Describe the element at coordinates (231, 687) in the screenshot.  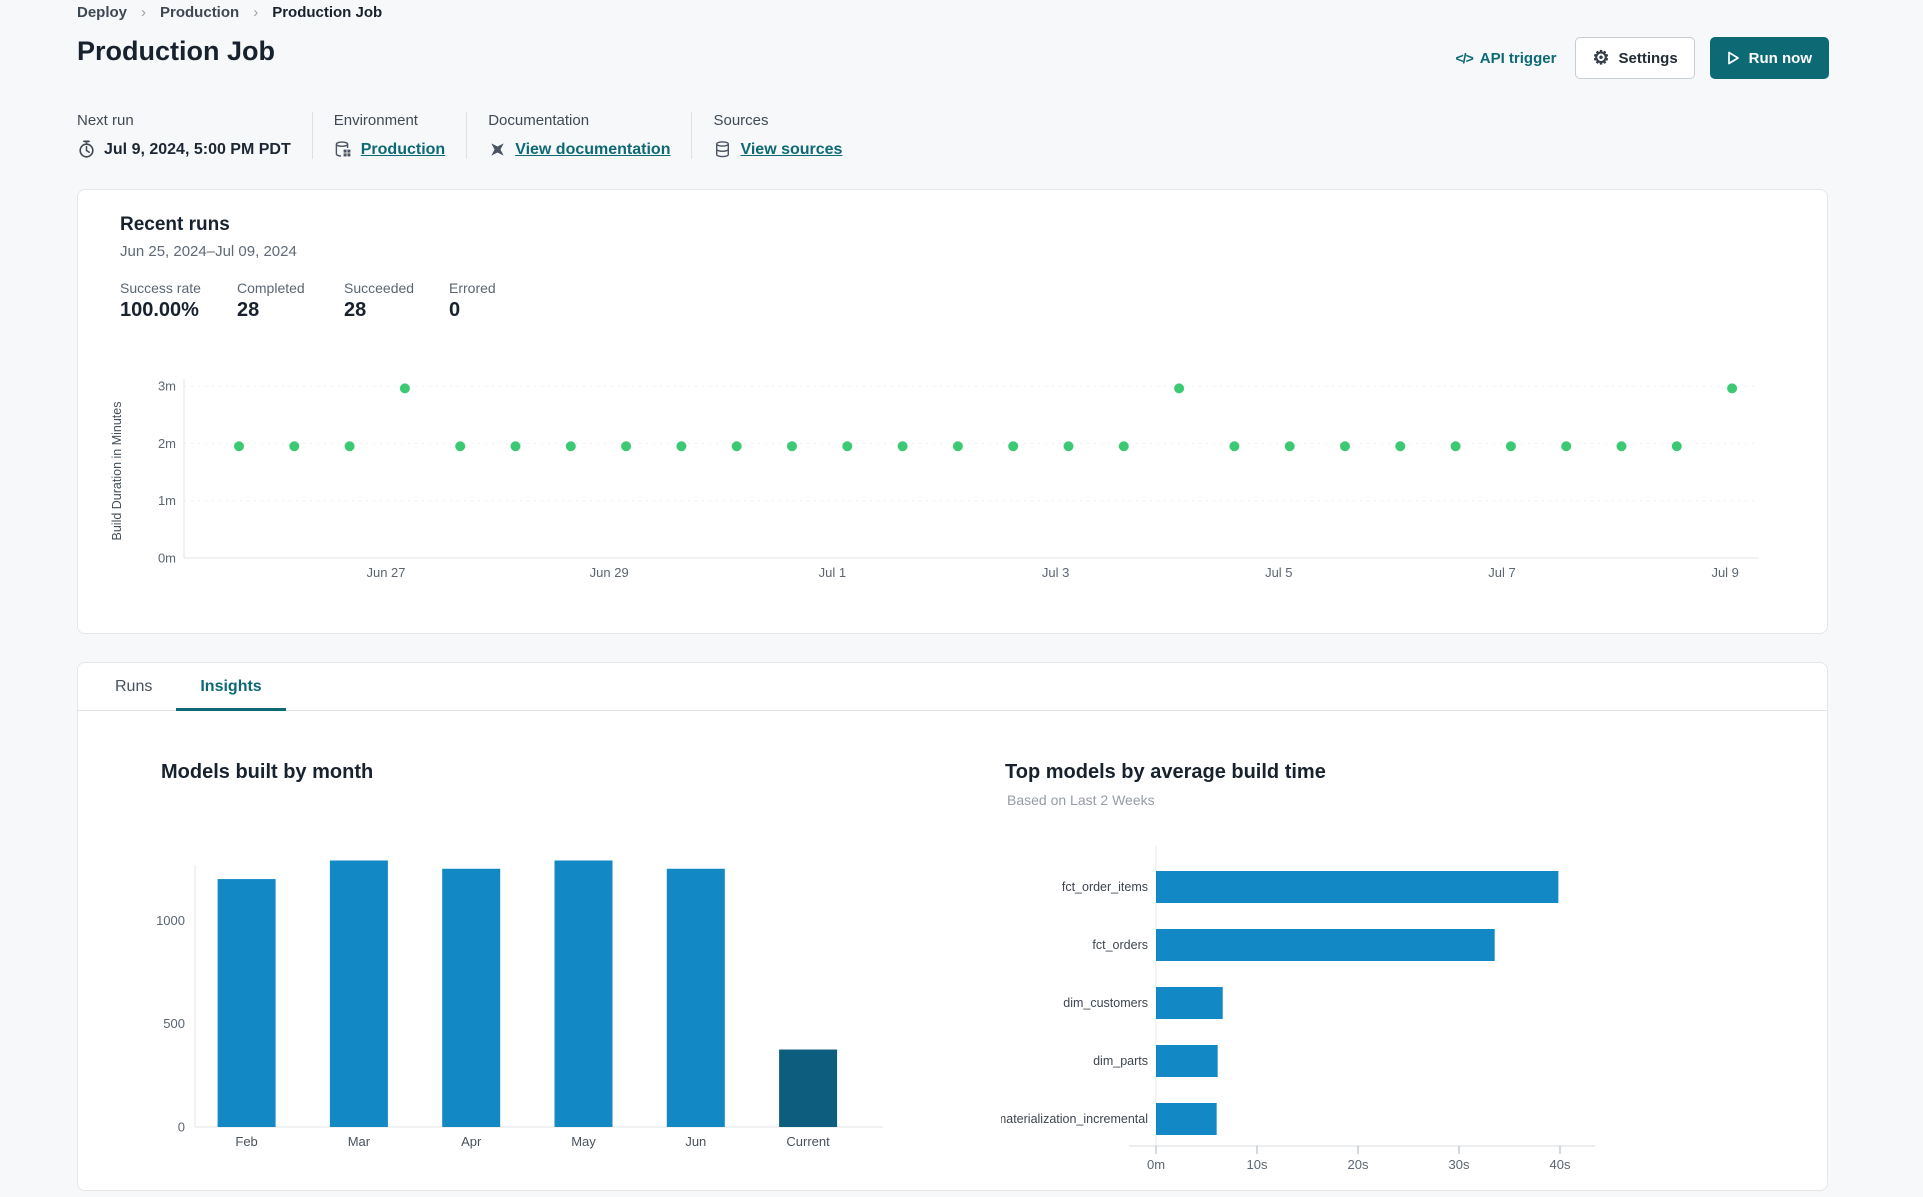
I see `tab-insights: Insights` at that location.